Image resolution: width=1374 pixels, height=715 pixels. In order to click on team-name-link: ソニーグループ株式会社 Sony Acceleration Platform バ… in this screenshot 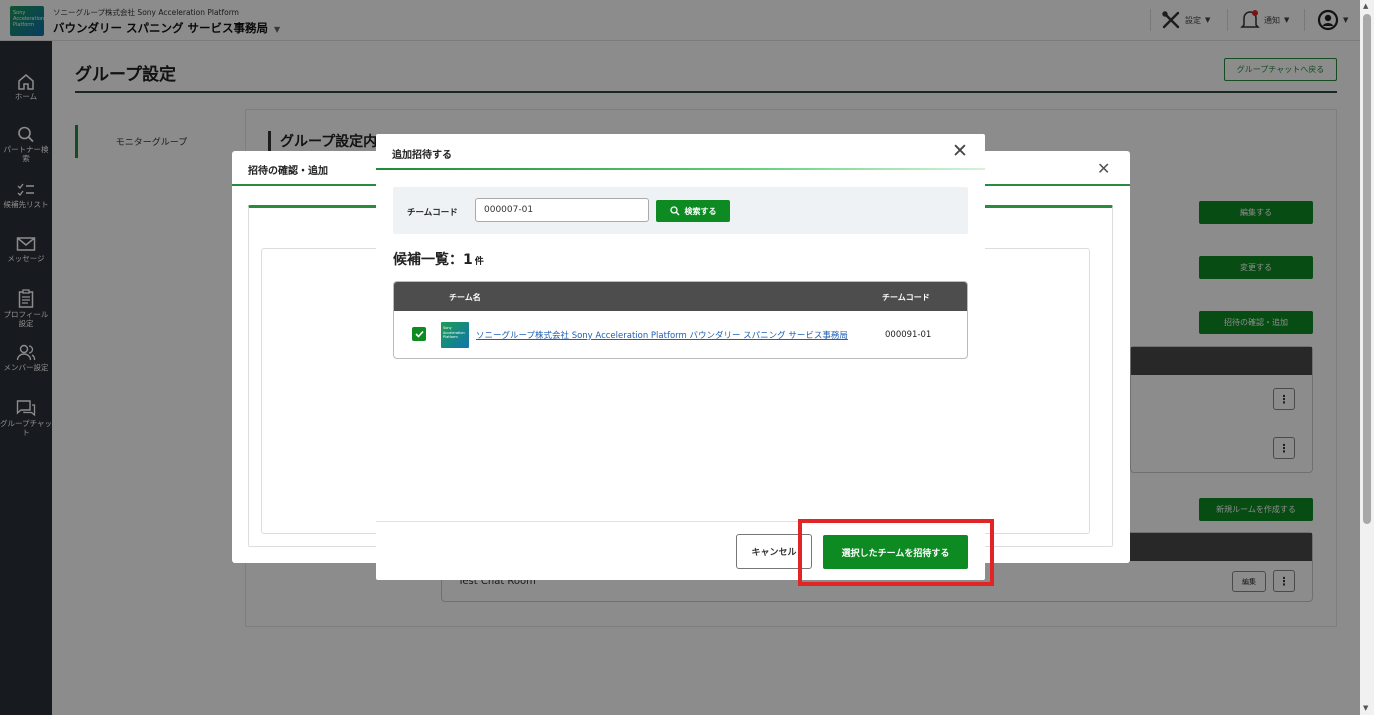, I will do `click(662, 335)`.